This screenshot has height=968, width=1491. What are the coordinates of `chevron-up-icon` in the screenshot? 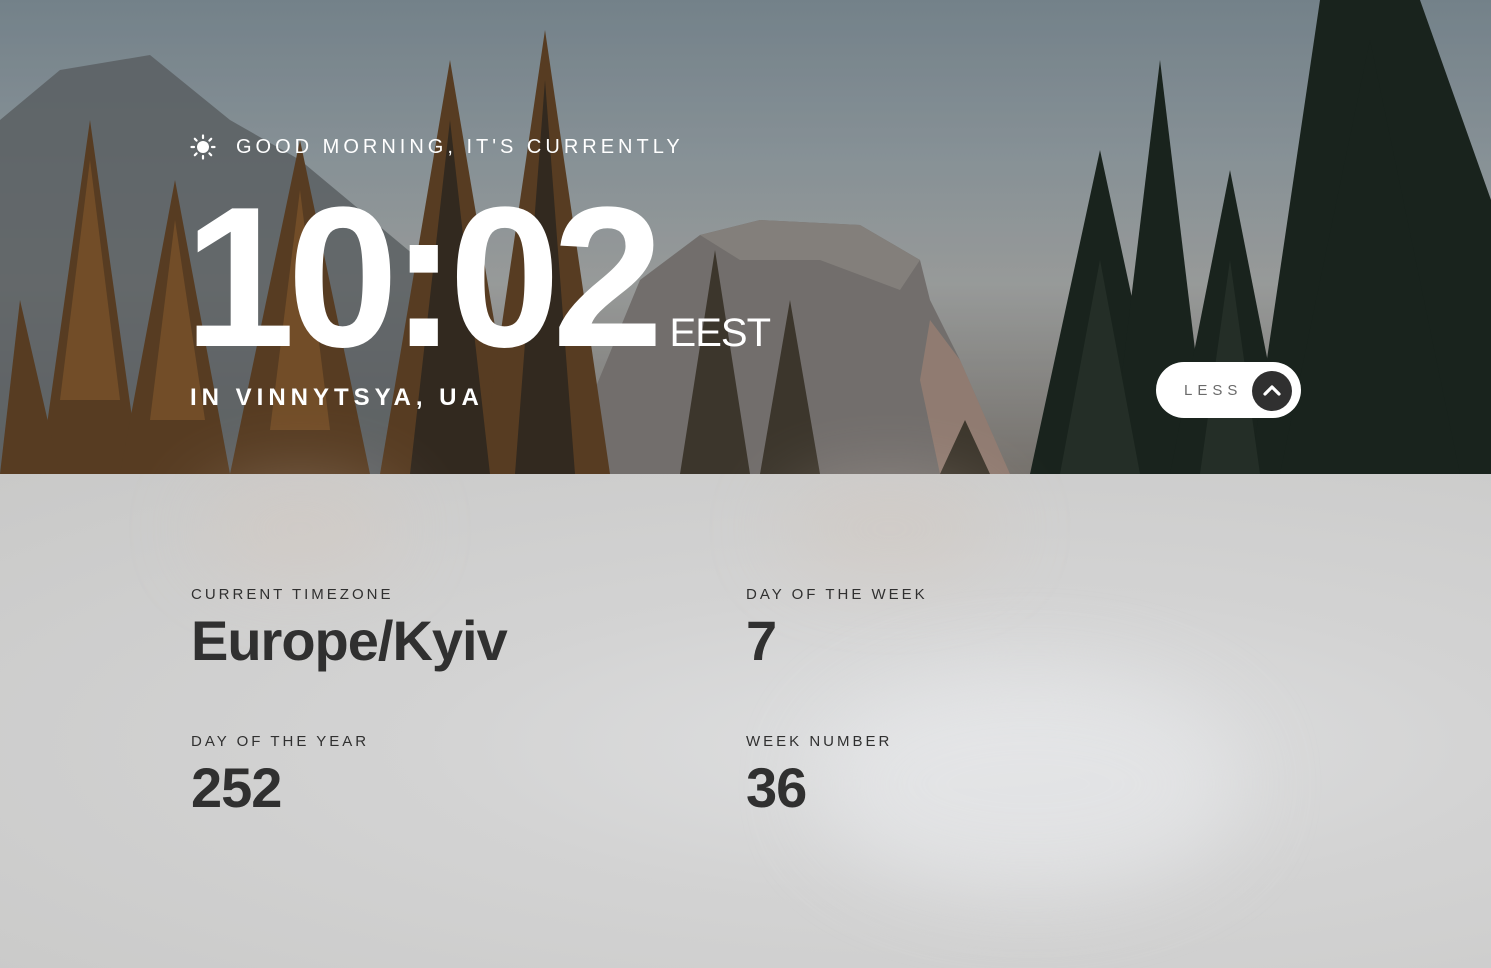 It's located at (1272, 391).